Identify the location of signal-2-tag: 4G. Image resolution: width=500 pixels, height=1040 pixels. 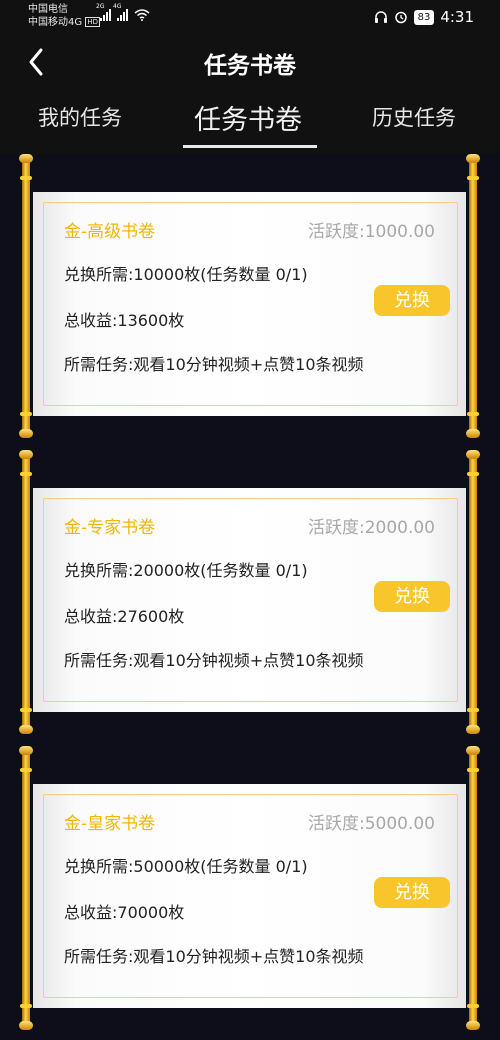
(117, 6).